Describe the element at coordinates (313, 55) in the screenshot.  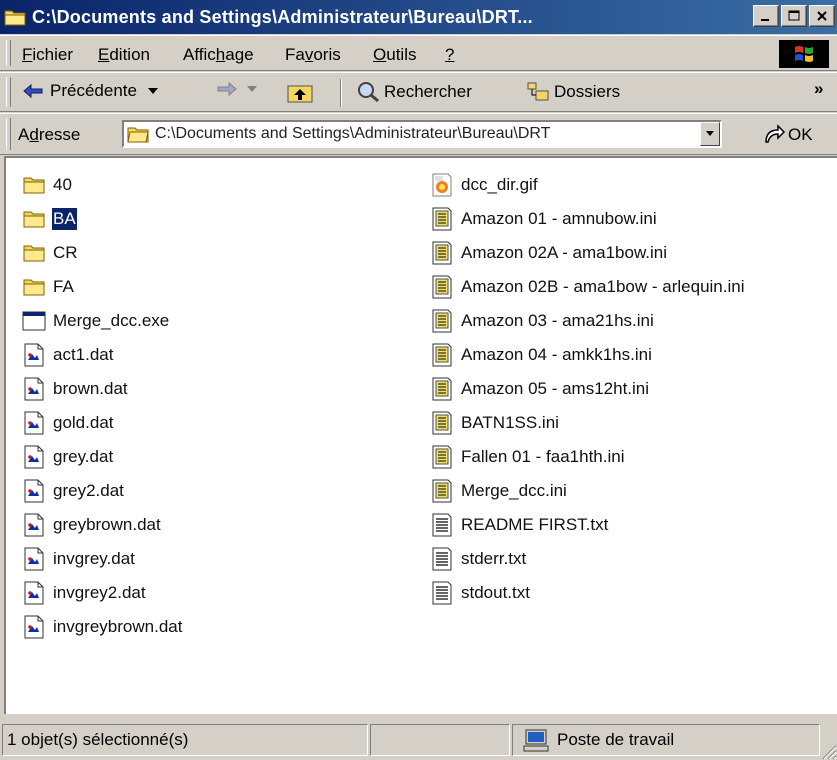
I see `menu-favoris: Favoris` at that location.